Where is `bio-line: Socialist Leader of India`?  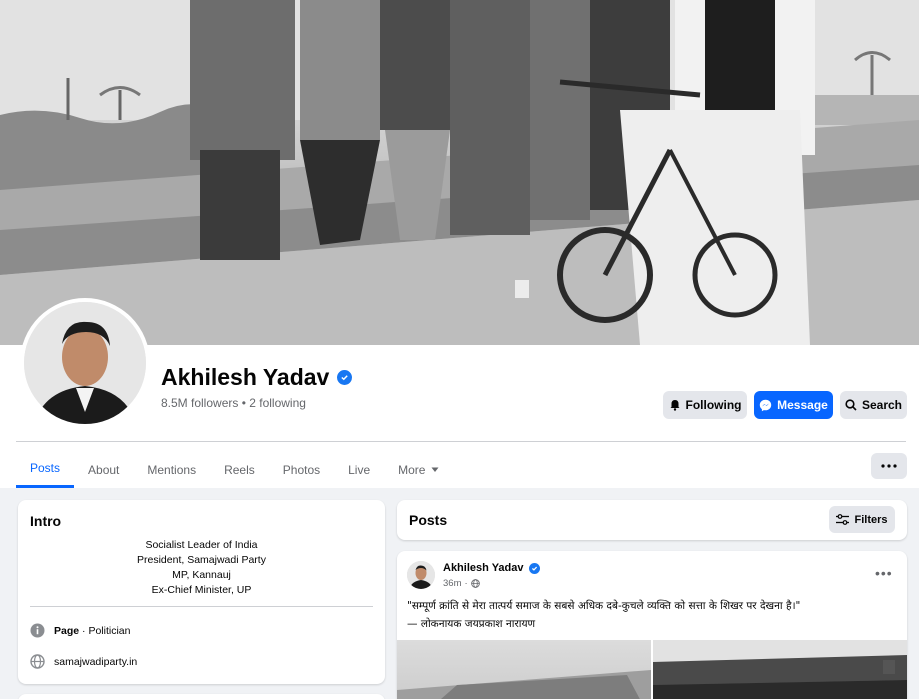 bio-line: Socialist Leader of India is located at coordinates (201, 545).